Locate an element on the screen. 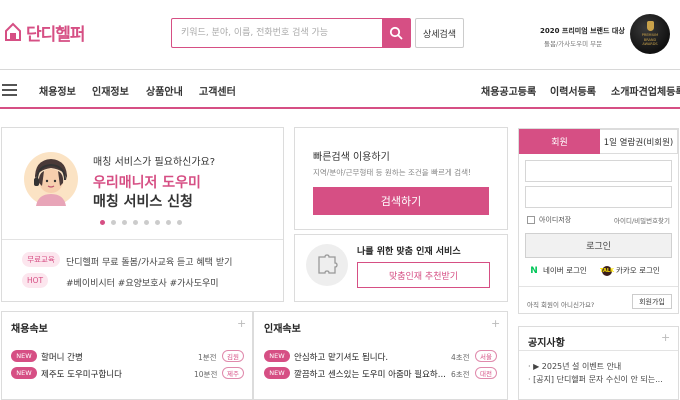 The height and width of the screenshot is (400, 680). banner-title-dark: 매칭 서비스 신청 is located at coordinates (143, 201).